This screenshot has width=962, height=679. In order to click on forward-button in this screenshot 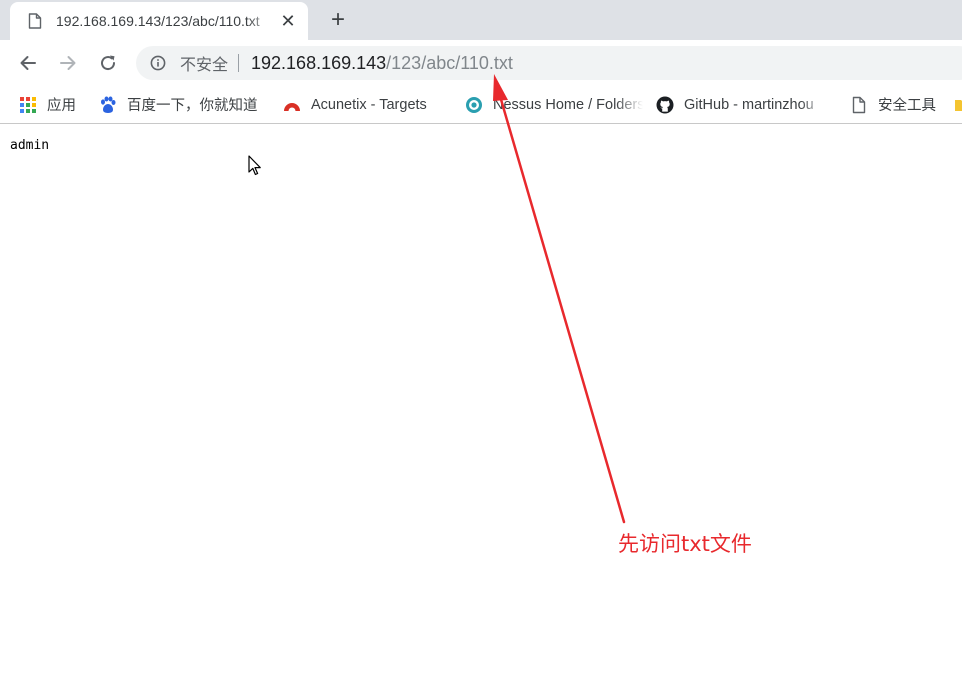, I will do `click(68, 63)`.